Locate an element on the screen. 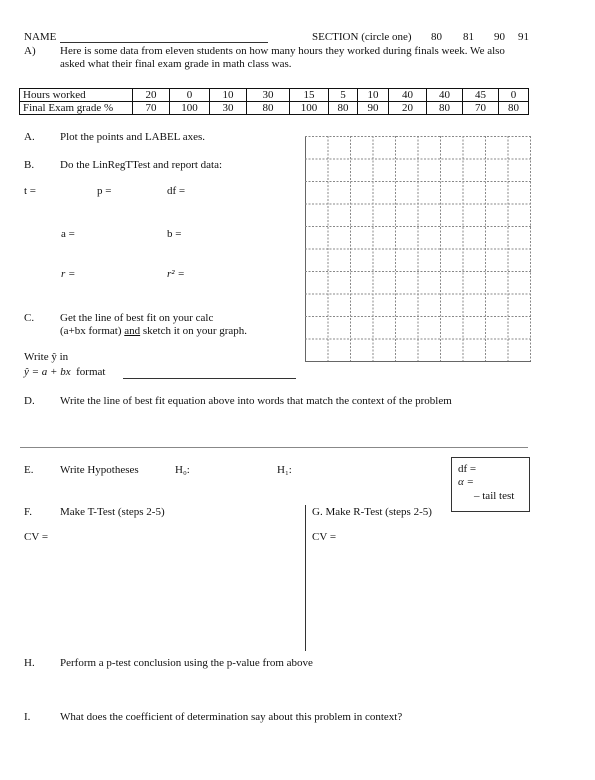 This screenshot has width=595, height=780. item-d-label: D. is located at coordinates (29, 401).